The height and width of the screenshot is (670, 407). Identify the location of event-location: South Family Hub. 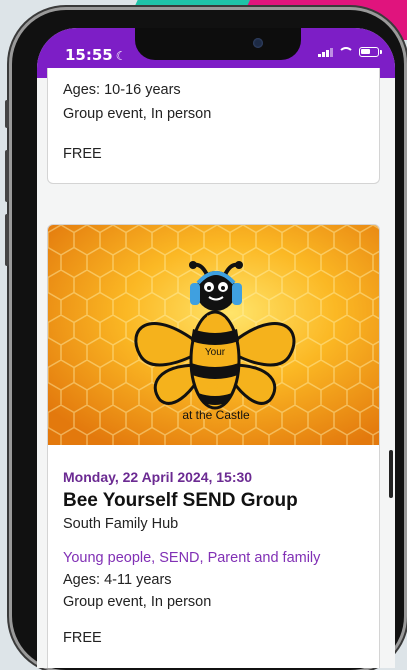
(121, 524).